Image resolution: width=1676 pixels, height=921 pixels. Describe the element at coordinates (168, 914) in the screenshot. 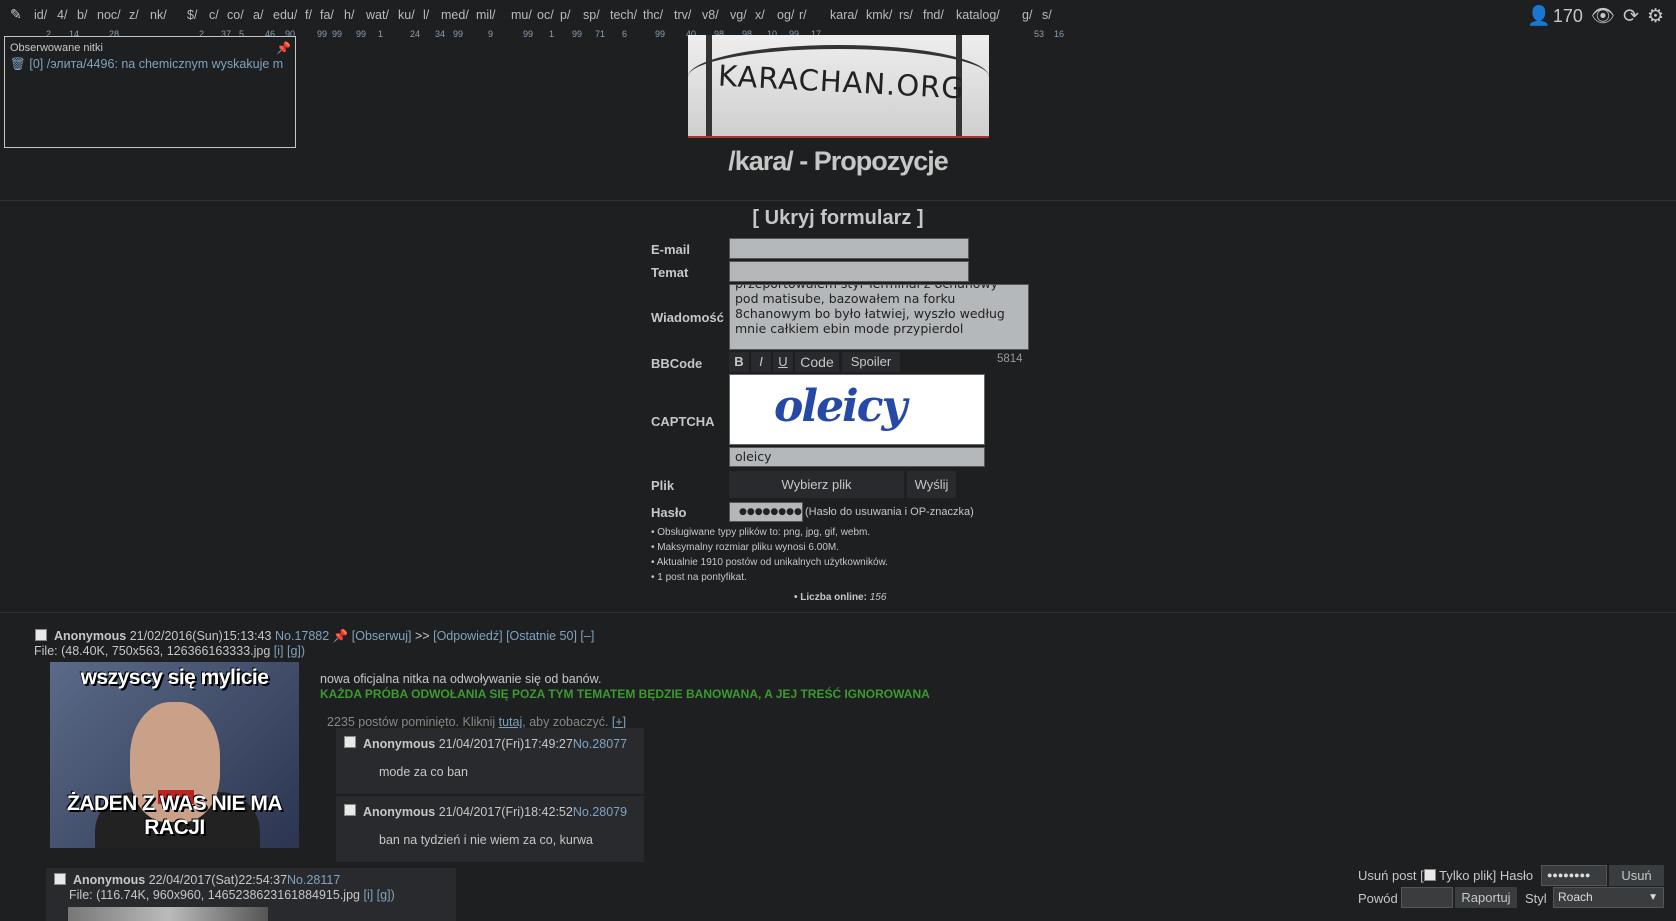

I see `thread2-image` at that location.